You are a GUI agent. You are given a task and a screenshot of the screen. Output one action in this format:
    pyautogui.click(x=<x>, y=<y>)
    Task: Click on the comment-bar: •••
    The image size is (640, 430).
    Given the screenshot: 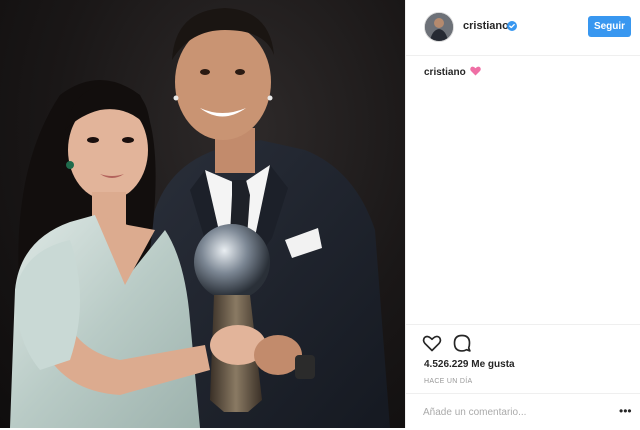 What is the action you would take?
    pyautogui.click(x=523, y=411)
    